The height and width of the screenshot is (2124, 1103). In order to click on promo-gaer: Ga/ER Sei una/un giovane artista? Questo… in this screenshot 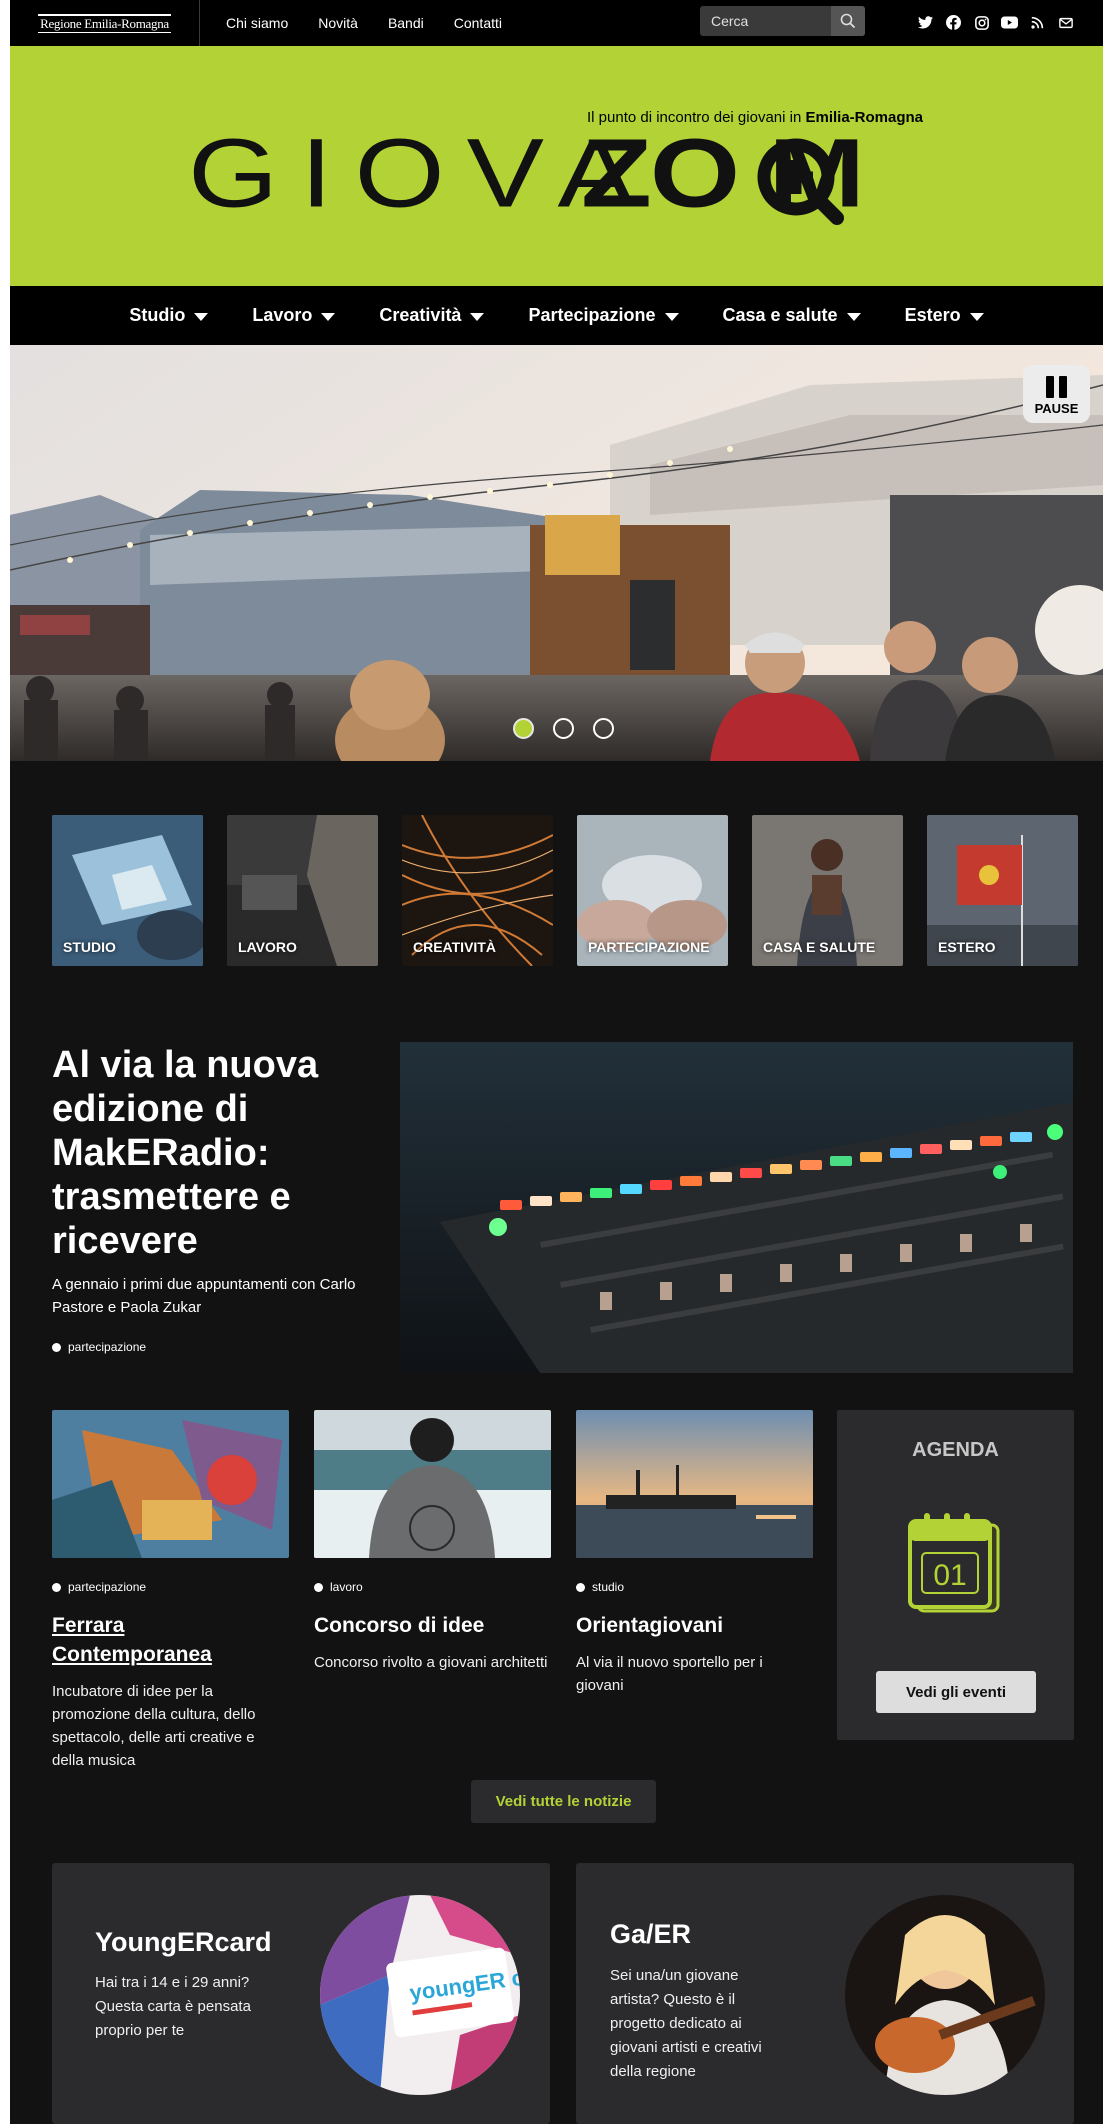, I will do `click(825, 1993)`.